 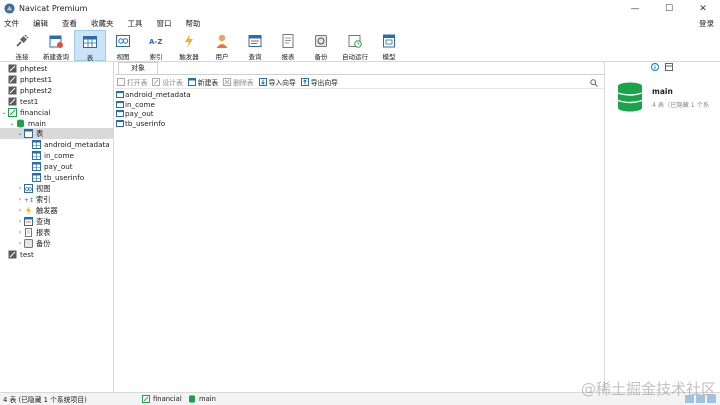 What do you see at coordinates (121, 81) in the screenshot?
I see `open-table-icon` at bounding box center [121, 81].